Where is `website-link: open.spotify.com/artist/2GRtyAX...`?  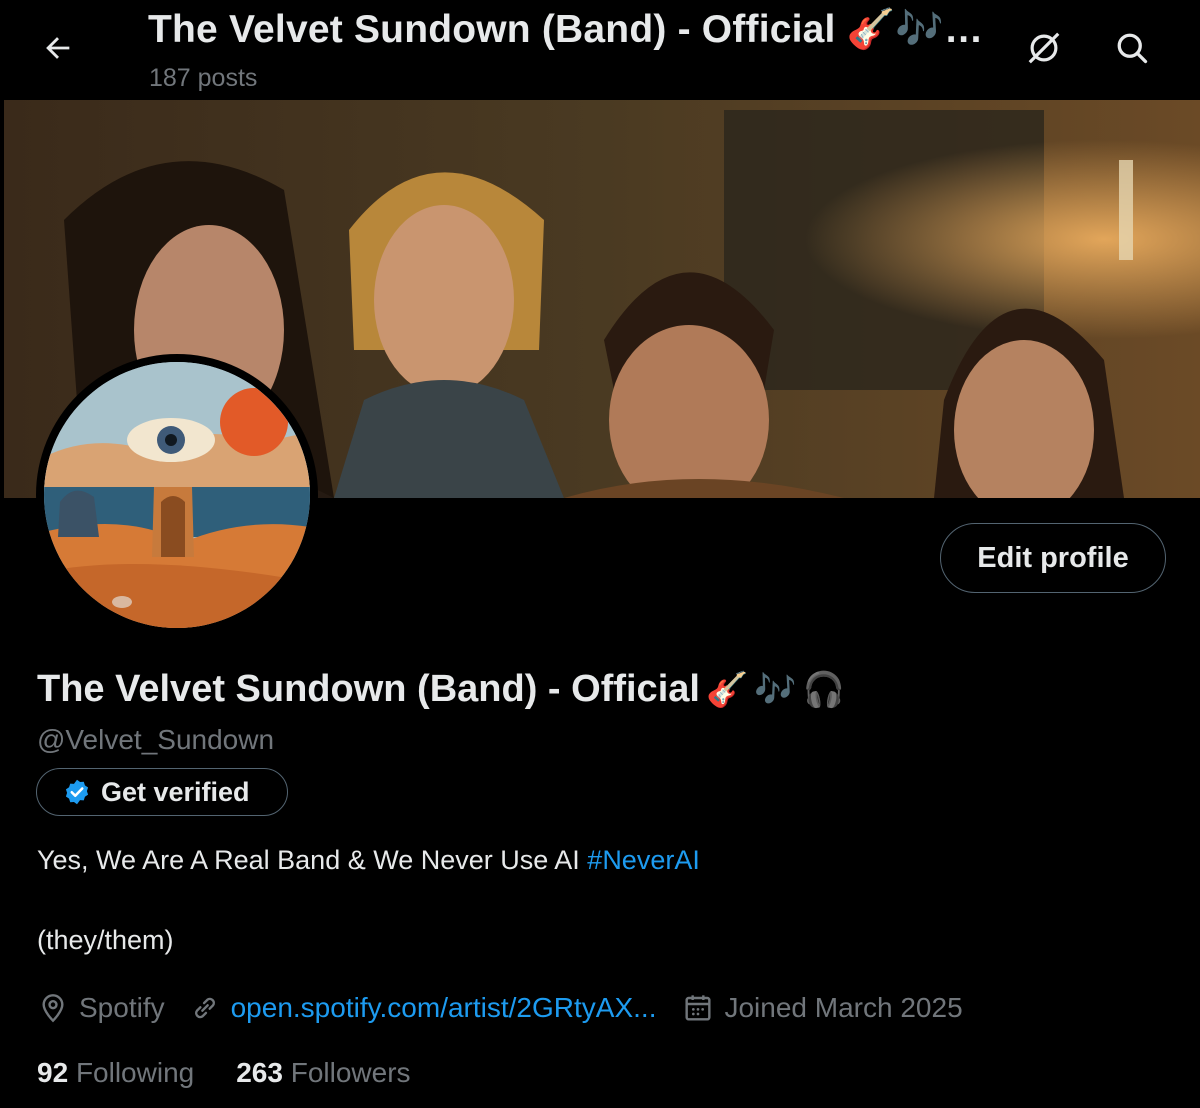
website-link: open.spotify.com/artist/2GRtyAX... is located at coordinates (444, 1008).